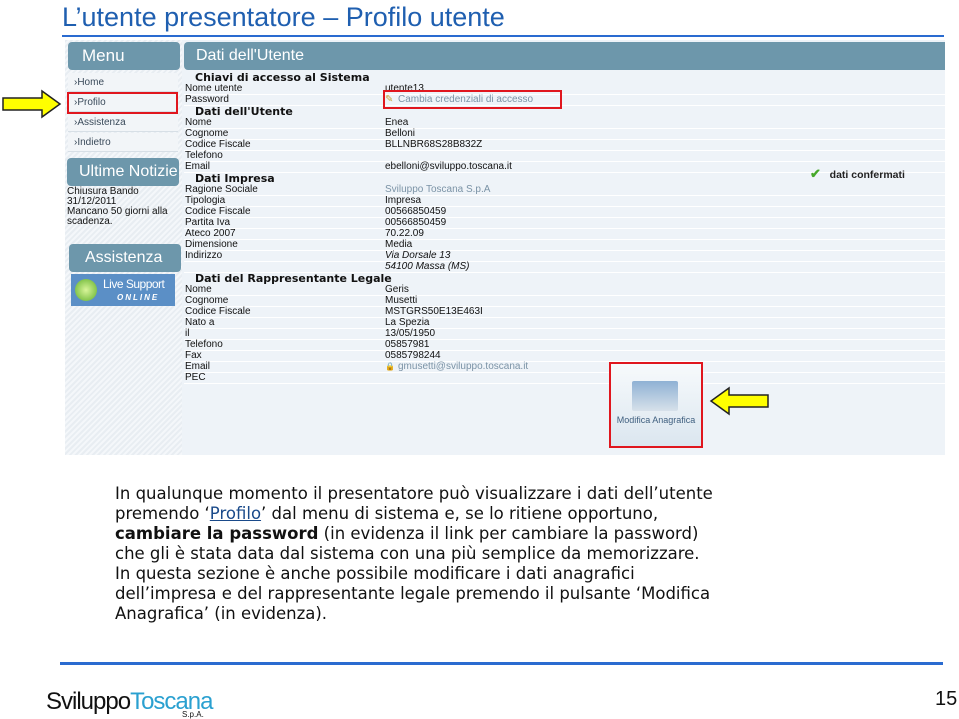 This screenshot has height=719, width=959. What do you see at coordinates (214, 88) in the screenshot?
I see `field-label: Nome utente` at bounding box center [214, 88].